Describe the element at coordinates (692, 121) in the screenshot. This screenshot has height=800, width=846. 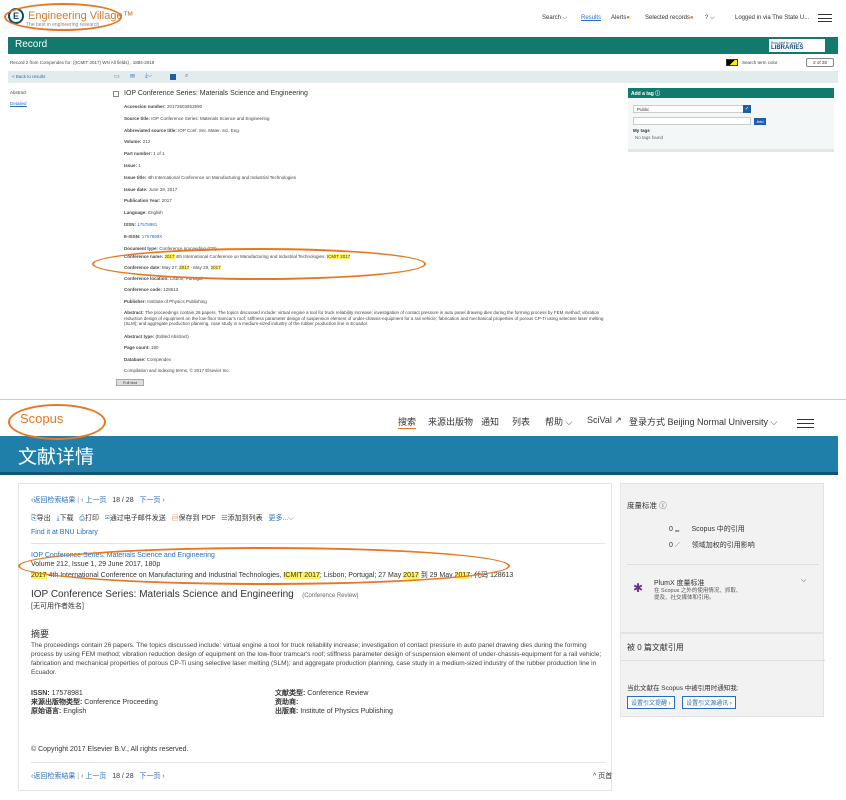
I see `ev-tag-input` at that location.